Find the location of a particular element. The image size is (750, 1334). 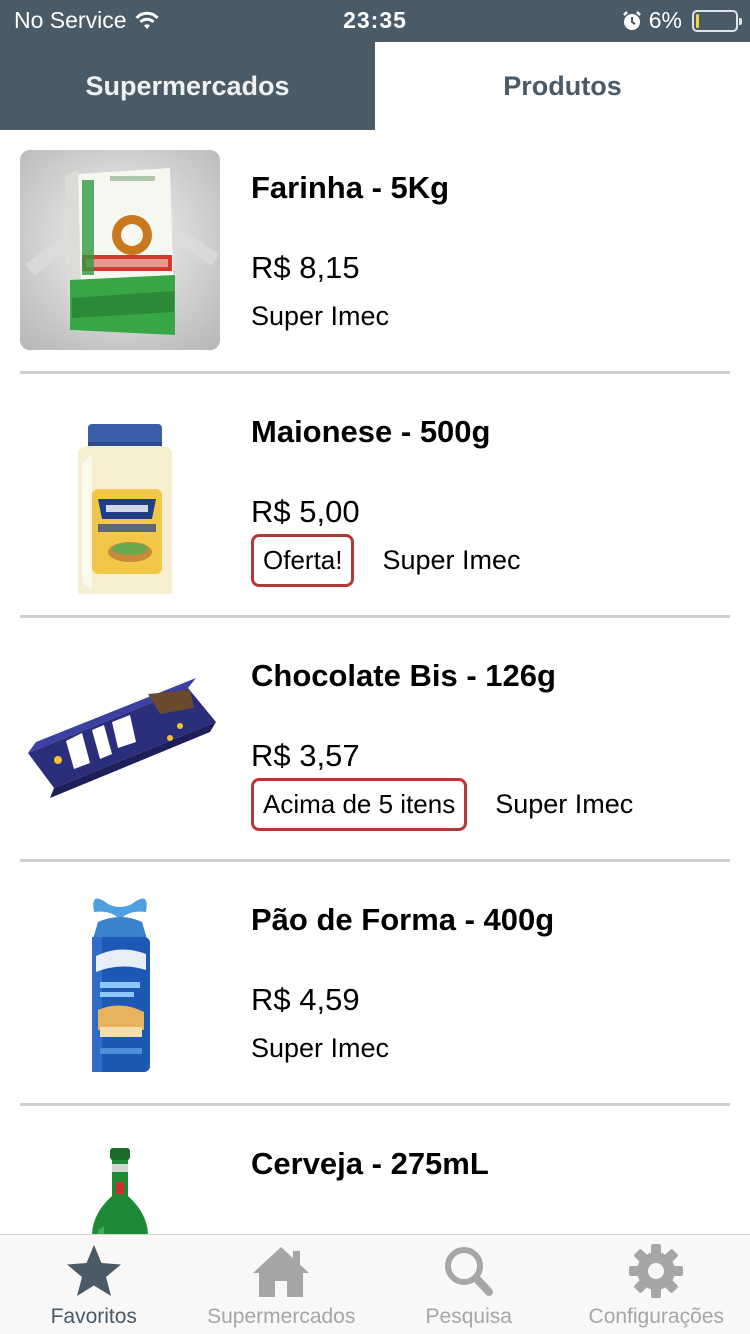

product-image-cerveja is located at coordinates (120, 1180).